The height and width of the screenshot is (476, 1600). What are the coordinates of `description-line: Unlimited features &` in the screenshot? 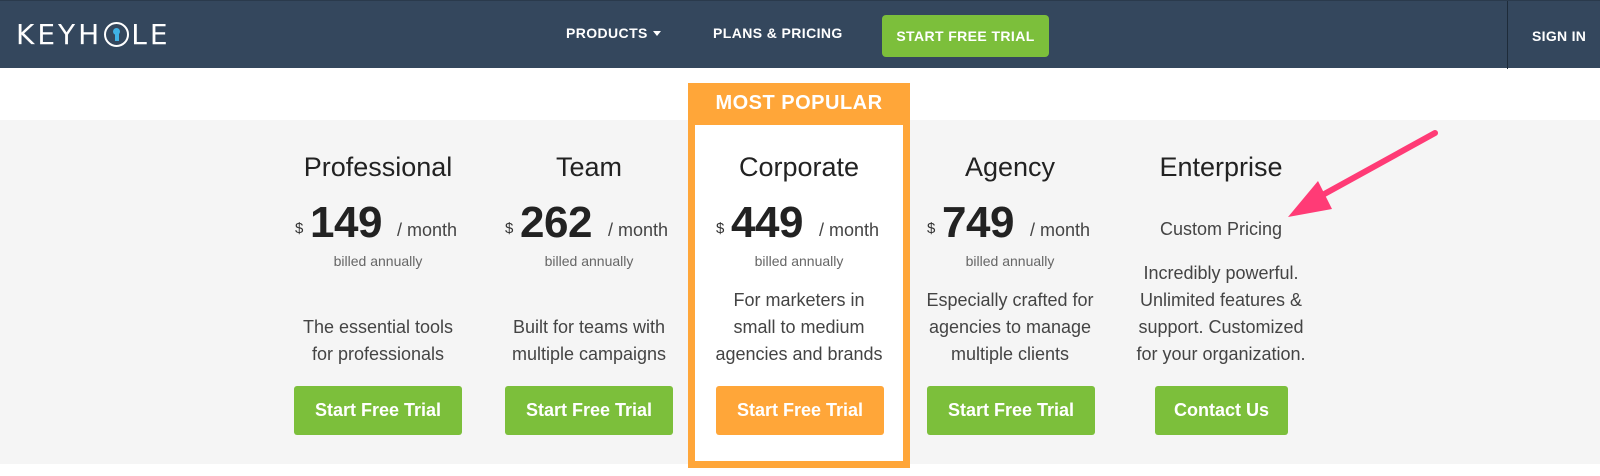 It's located at (1221, 300).